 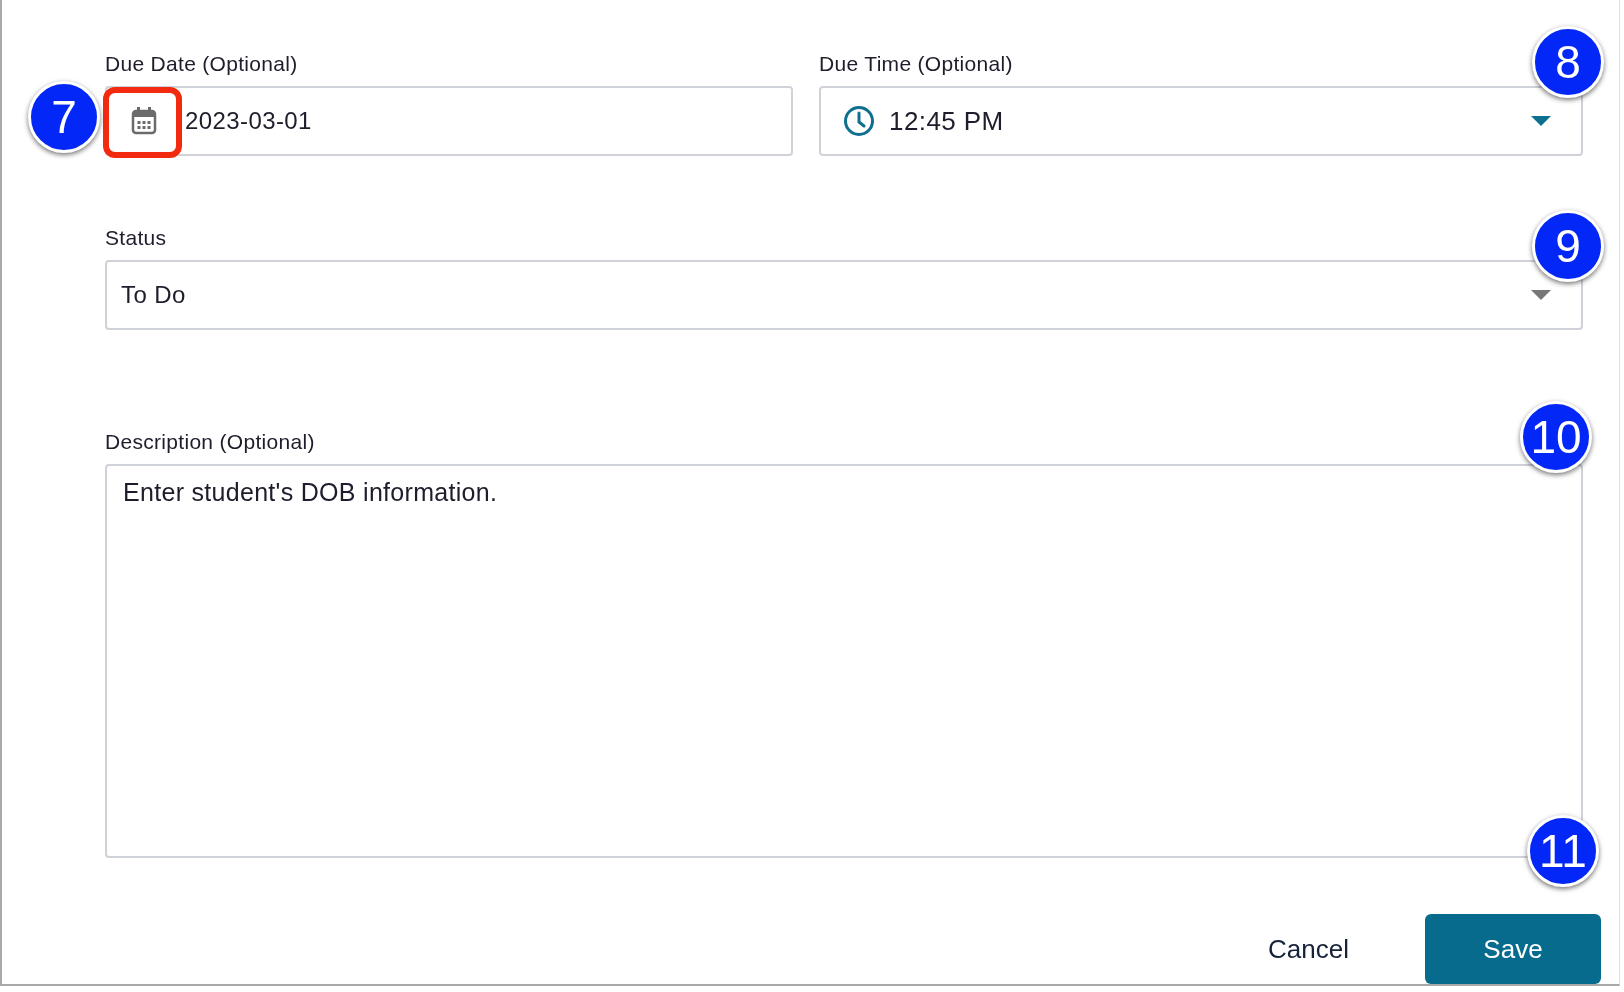 What do you see at coordinates (859, 121) in the screenshot?
I see `clock-icon` at bounding box center [859, 121].